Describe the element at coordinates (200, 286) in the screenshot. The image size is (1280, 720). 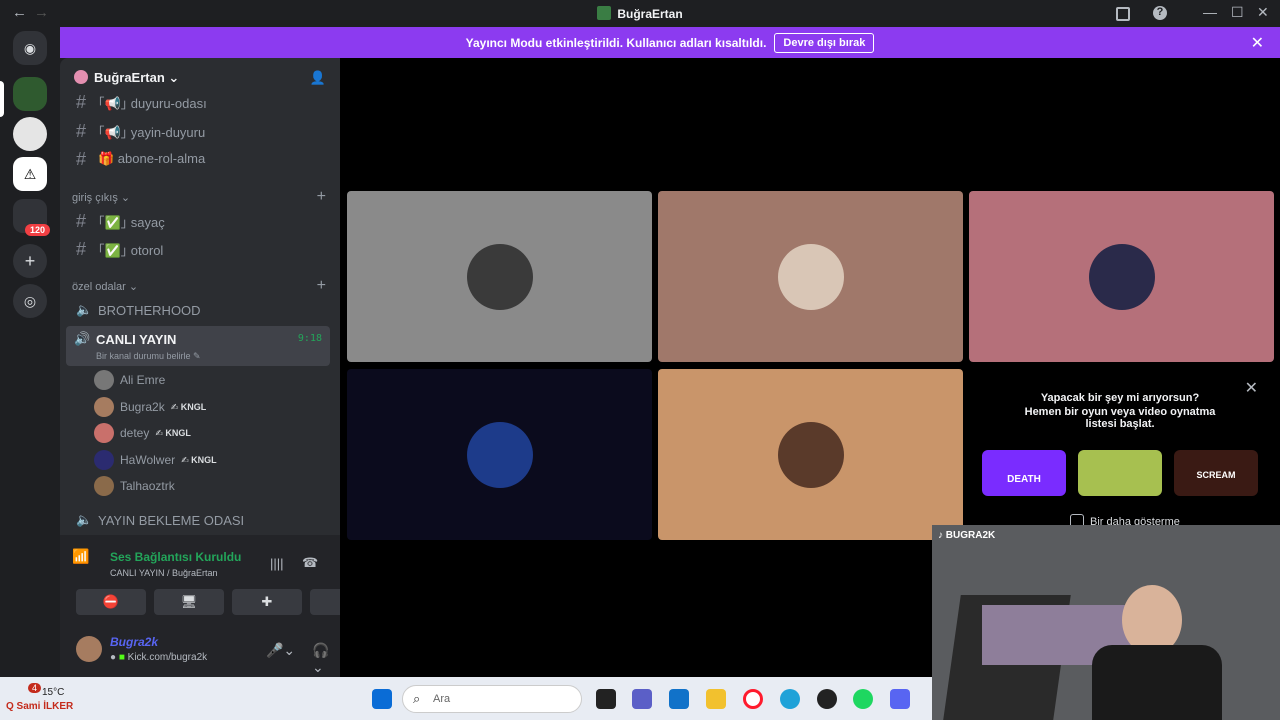
I see `category-ozel-odalar: özel odalar ⌄ +` at that location.